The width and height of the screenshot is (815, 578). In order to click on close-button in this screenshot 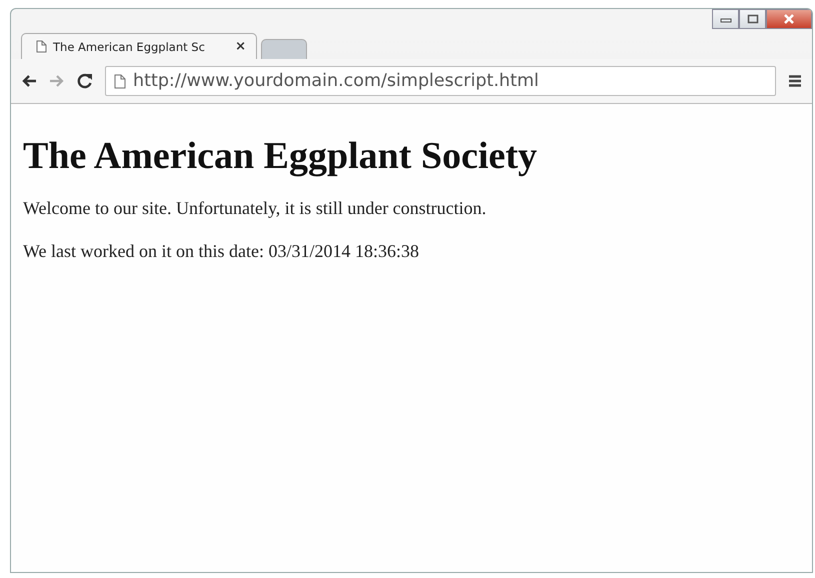, I will do `click(789, 19)`.